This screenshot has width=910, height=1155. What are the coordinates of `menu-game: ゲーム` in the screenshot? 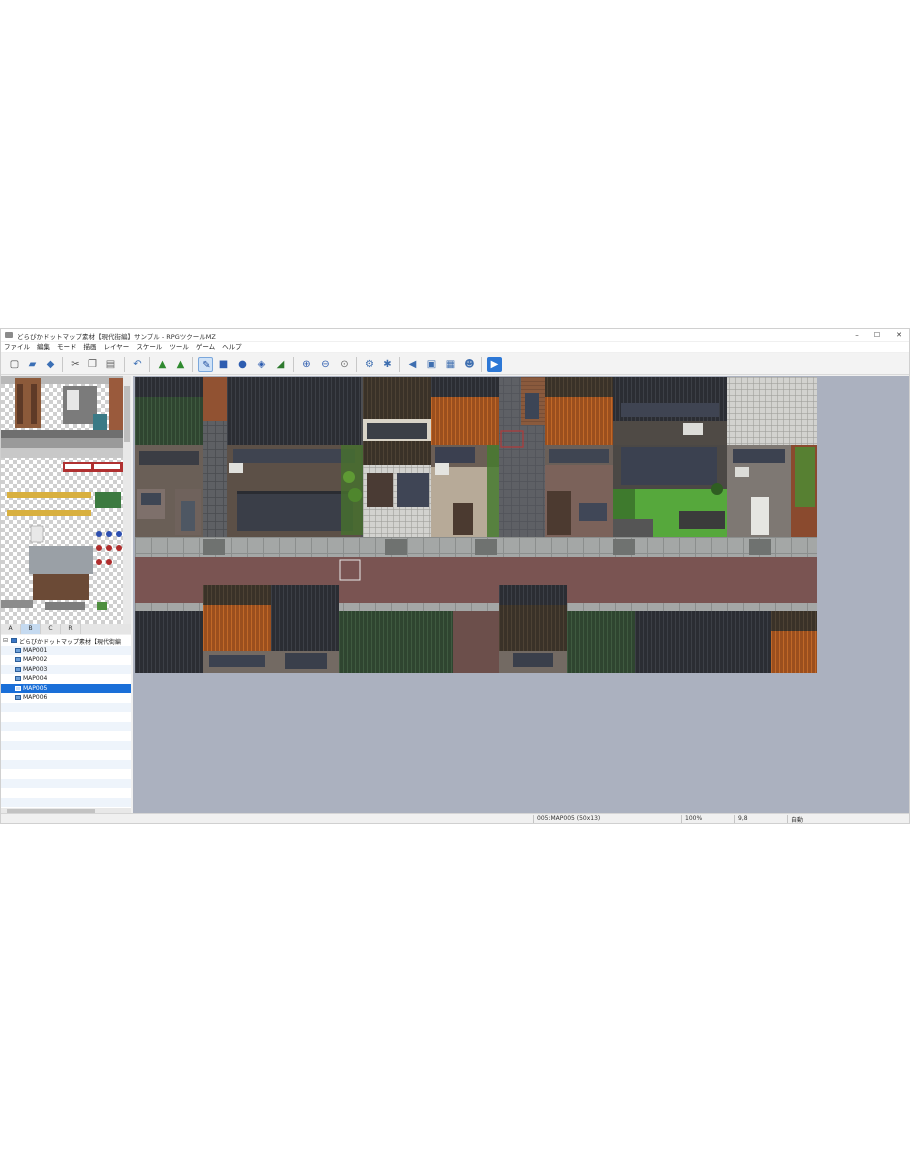 It's located at (205, 347).